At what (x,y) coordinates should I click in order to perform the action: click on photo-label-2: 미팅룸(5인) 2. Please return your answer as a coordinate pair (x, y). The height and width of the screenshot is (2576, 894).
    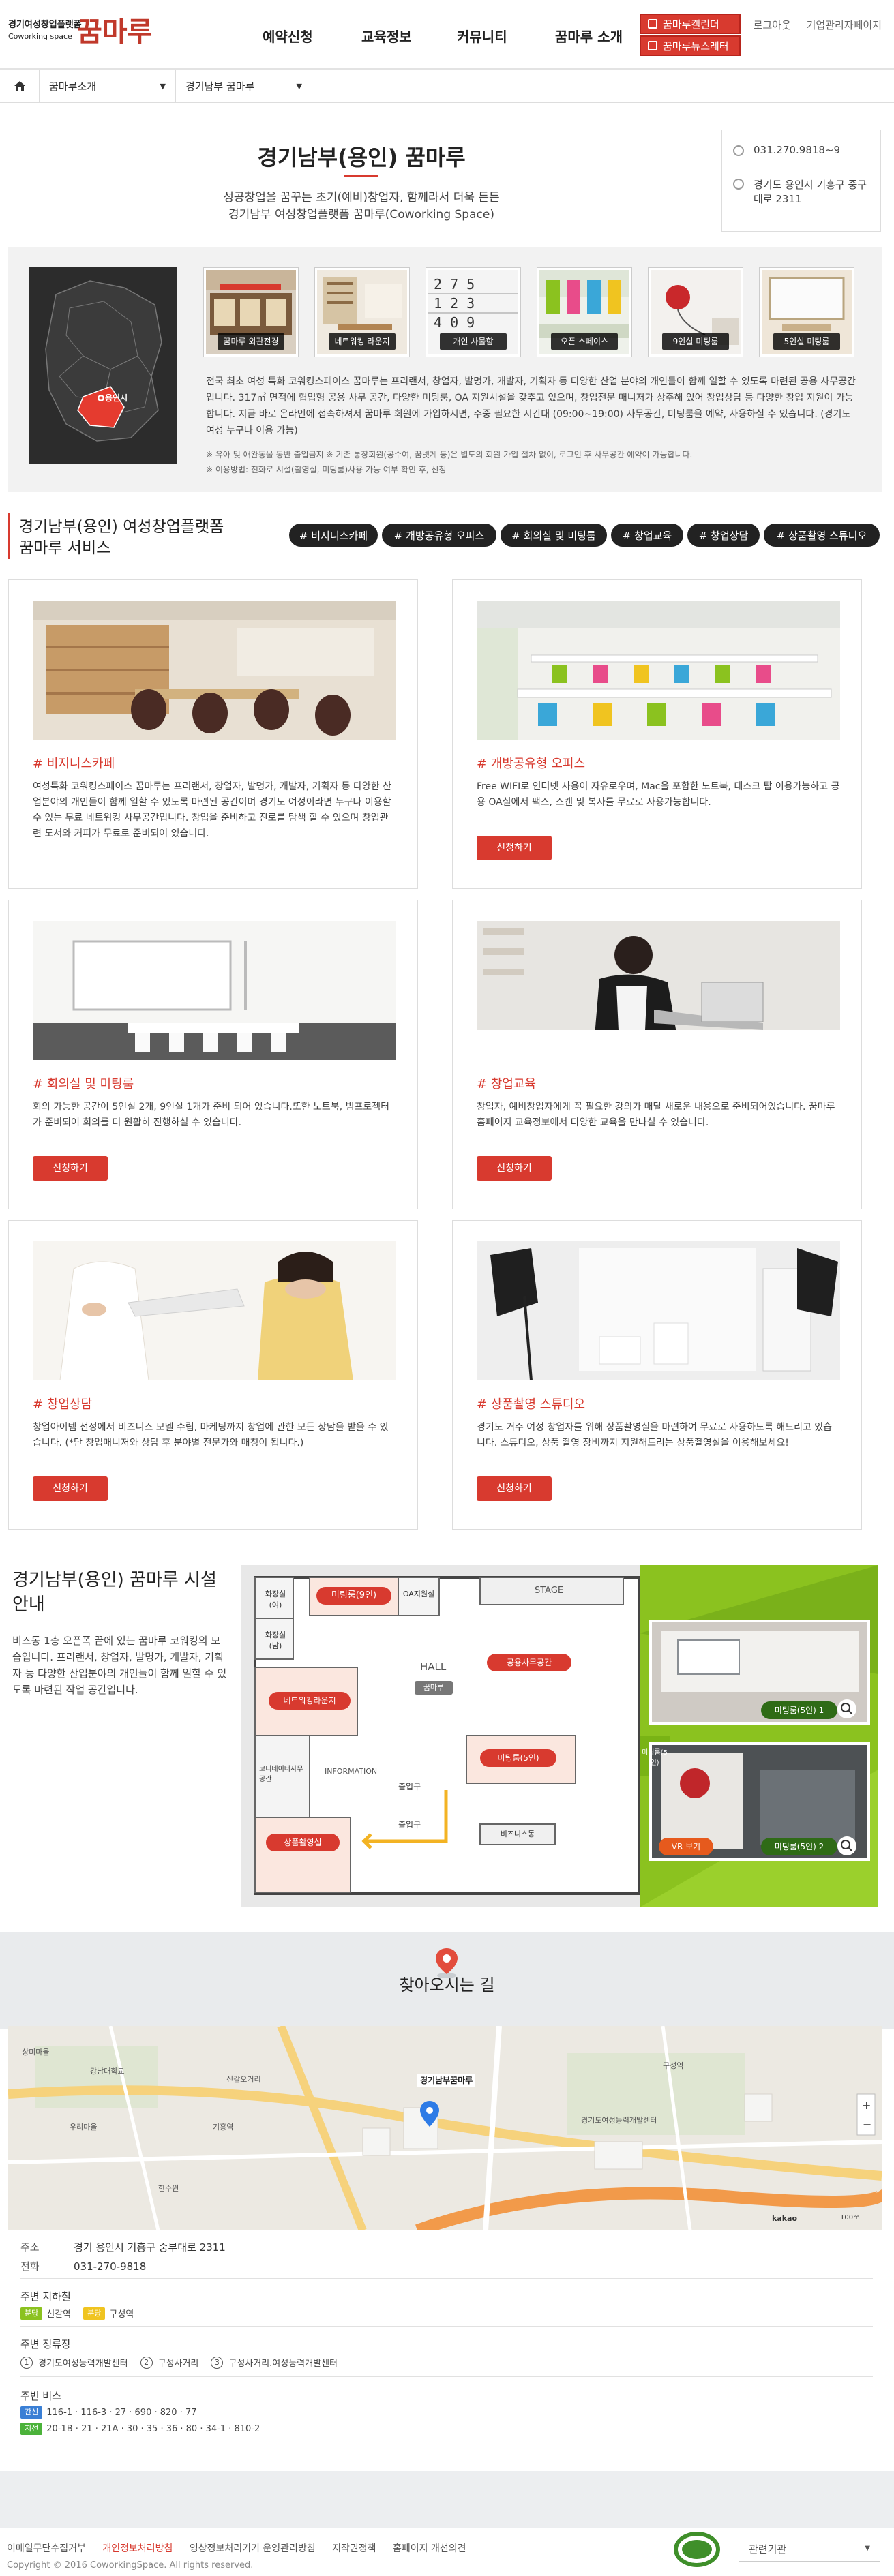
    Looking at the image, I should click on (799, 1846).